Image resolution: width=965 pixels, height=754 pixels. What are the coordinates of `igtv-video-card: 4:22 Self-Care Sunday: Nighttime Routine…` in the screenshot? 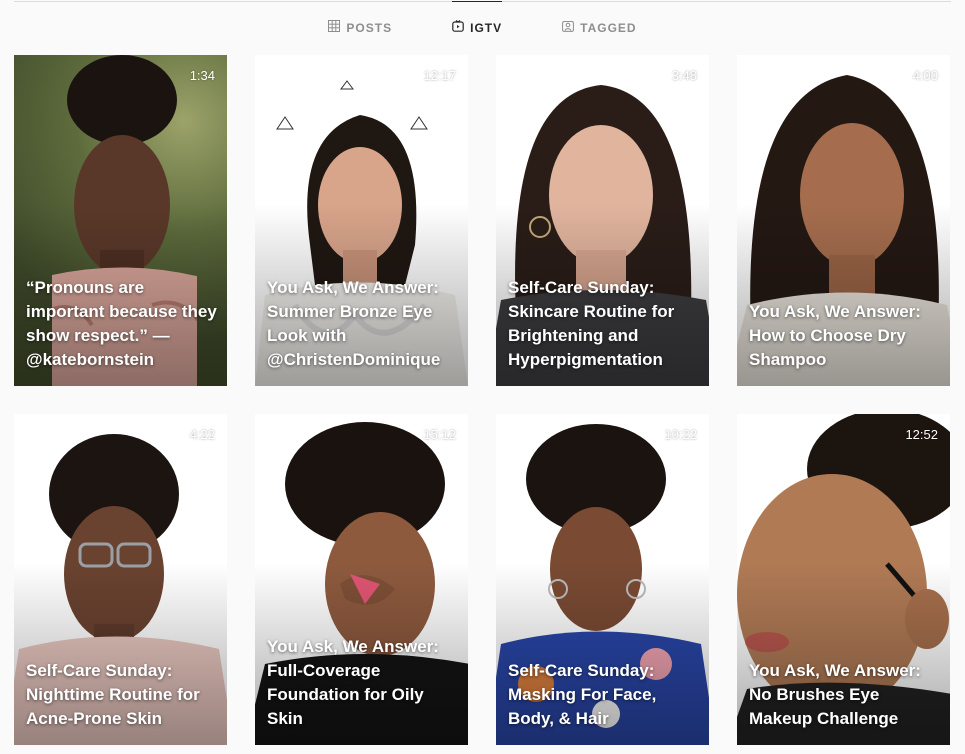 It's located at (120, 579).